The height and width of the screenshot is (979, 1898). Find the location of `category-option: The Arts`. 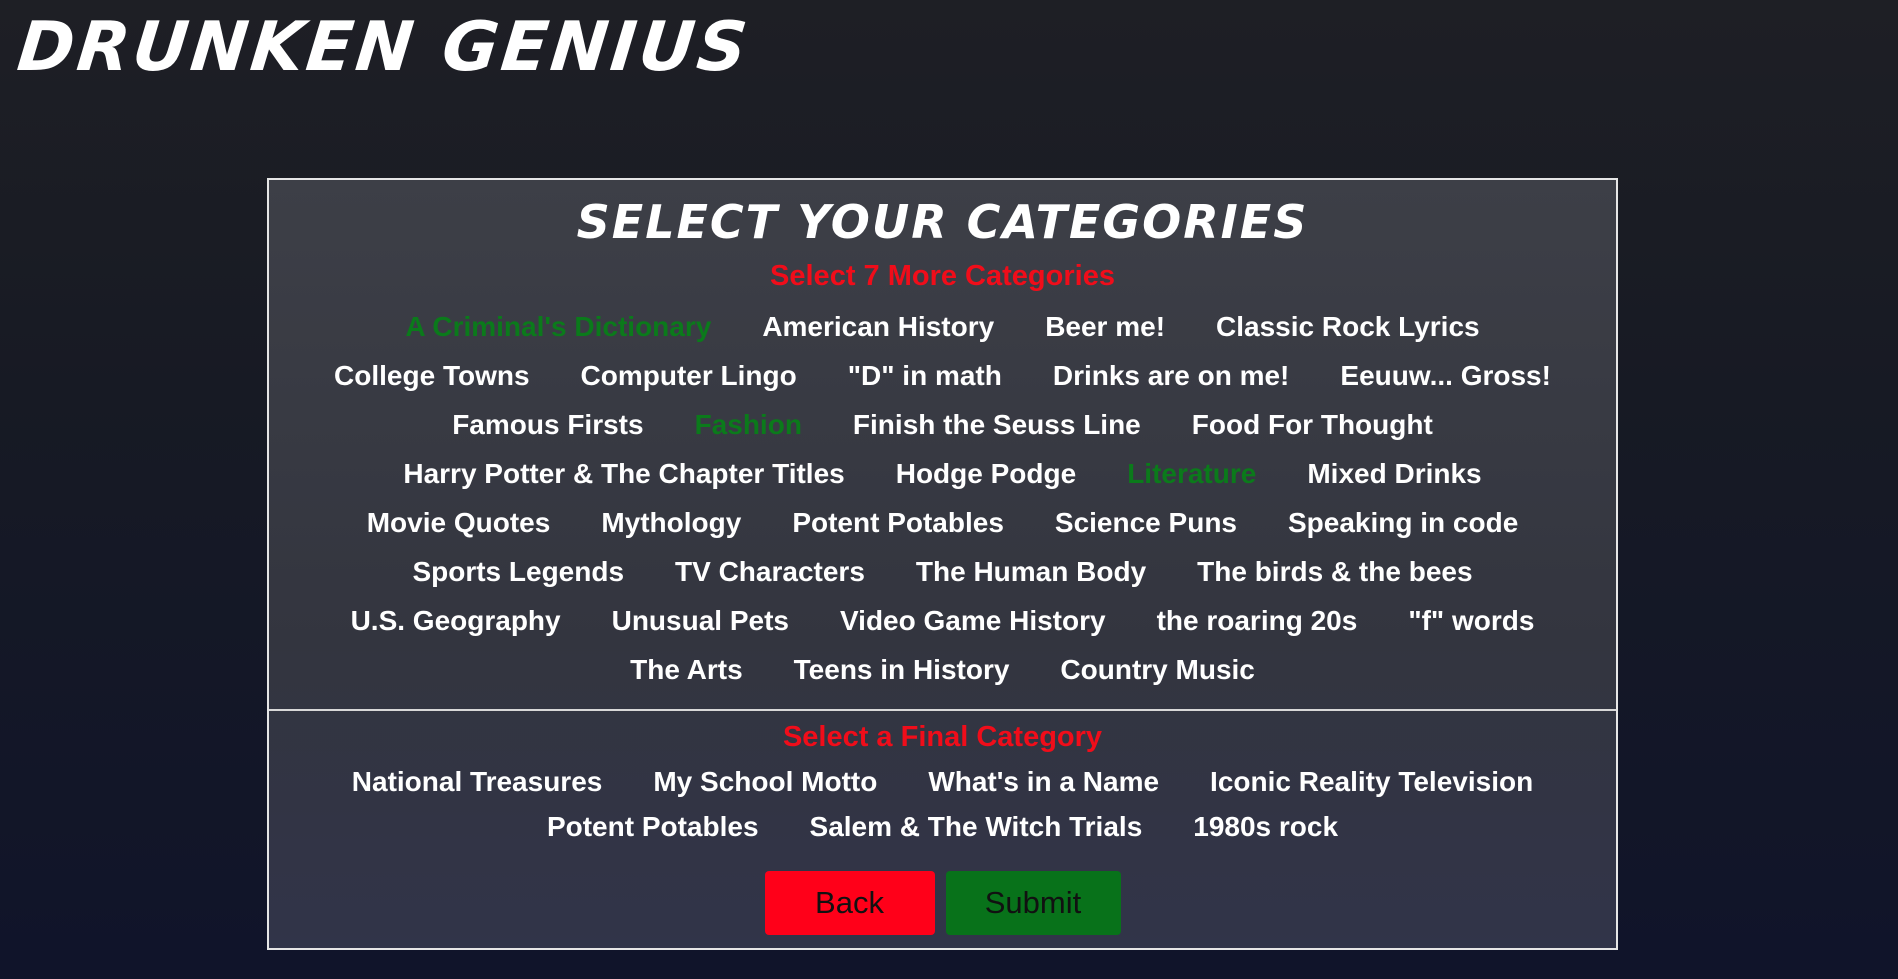

category-option: The Arts is located at coordinates (686, 669).